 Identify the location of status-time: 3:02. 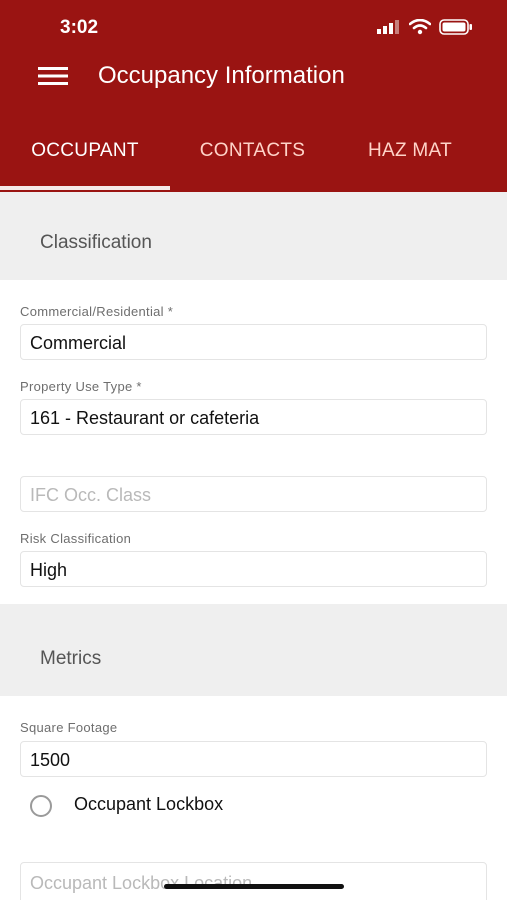
(79, 27).